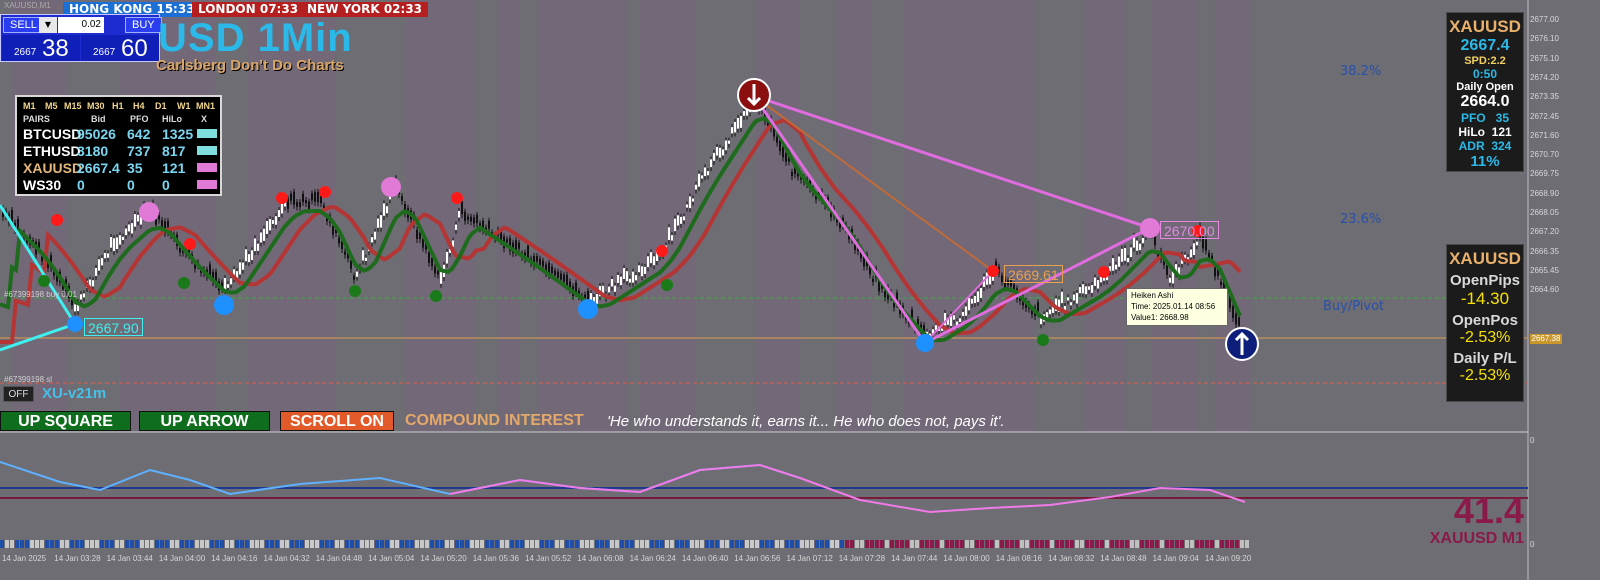 The image size is (1600, 580). What do you see at coordinates (139, 106) in the screenshot?
I see `tf-h4: H4` at bounding box center [139, 106].